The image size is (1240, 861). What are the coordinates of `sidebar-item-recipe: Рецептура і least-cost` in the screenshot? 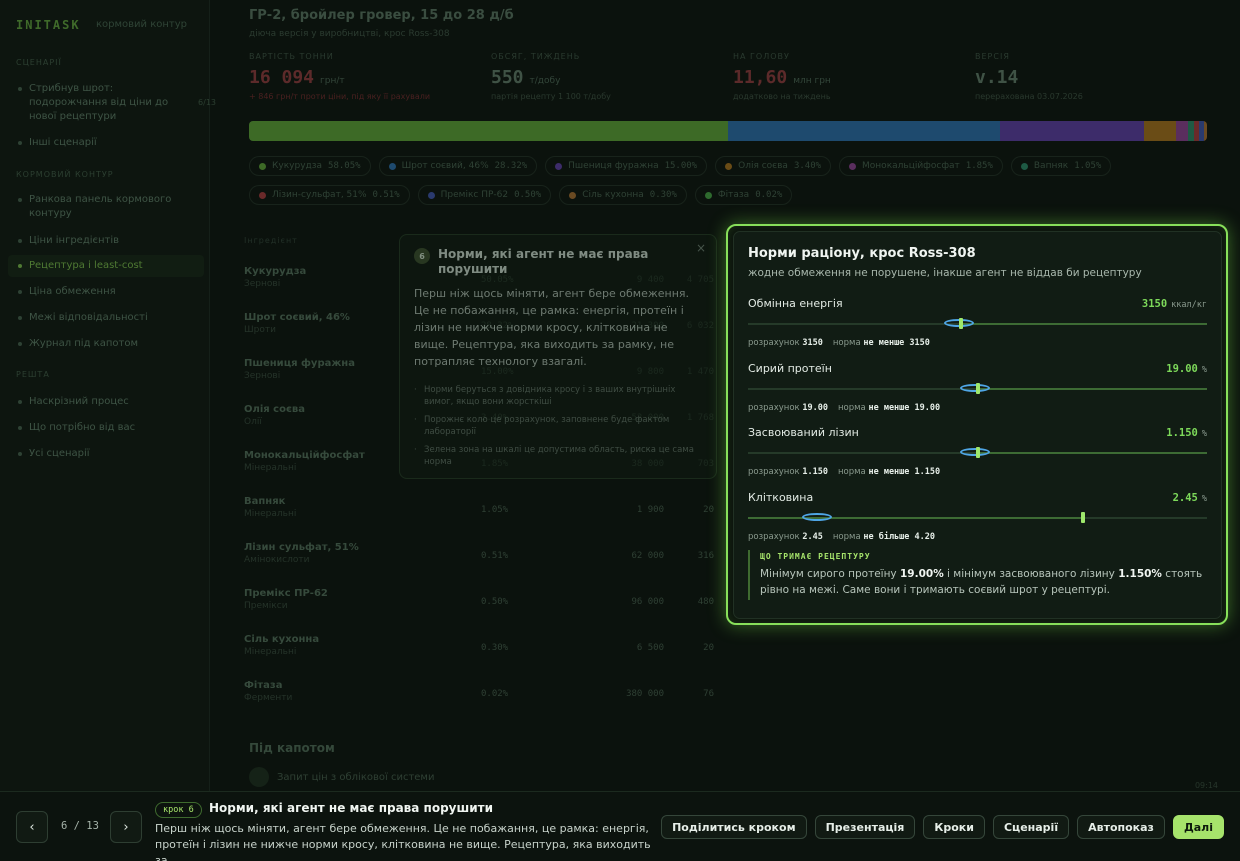 It's located at (106, 266).